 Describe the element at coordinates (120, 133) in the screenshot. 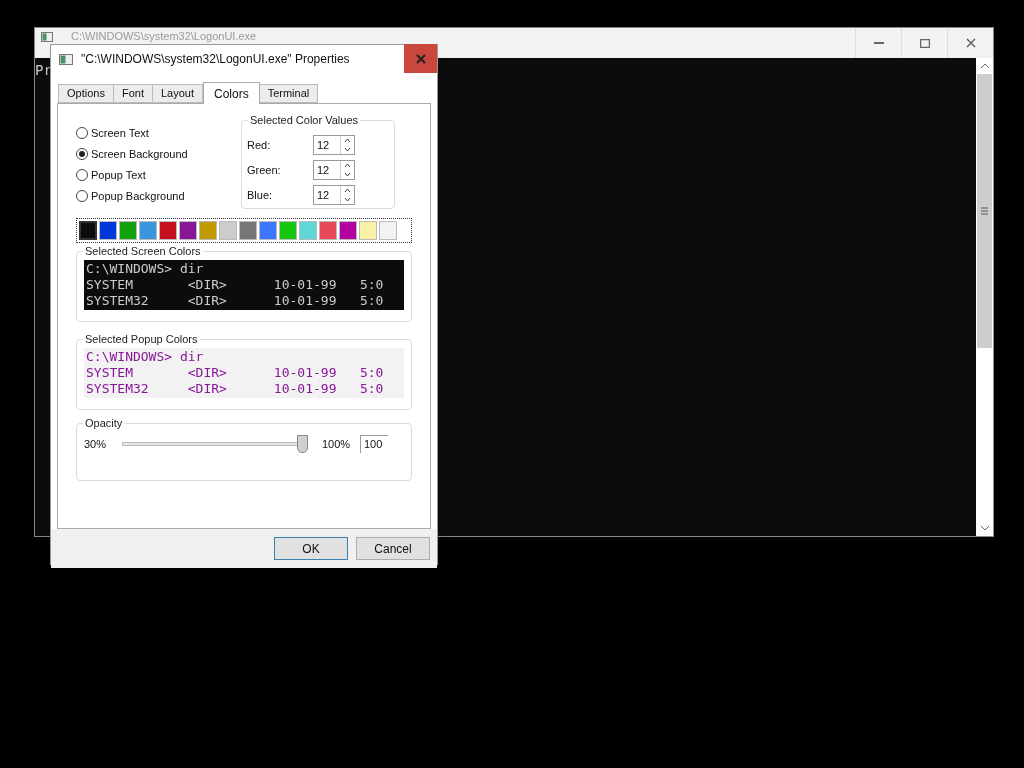

I see `radio-label: Screen Text` at that location.